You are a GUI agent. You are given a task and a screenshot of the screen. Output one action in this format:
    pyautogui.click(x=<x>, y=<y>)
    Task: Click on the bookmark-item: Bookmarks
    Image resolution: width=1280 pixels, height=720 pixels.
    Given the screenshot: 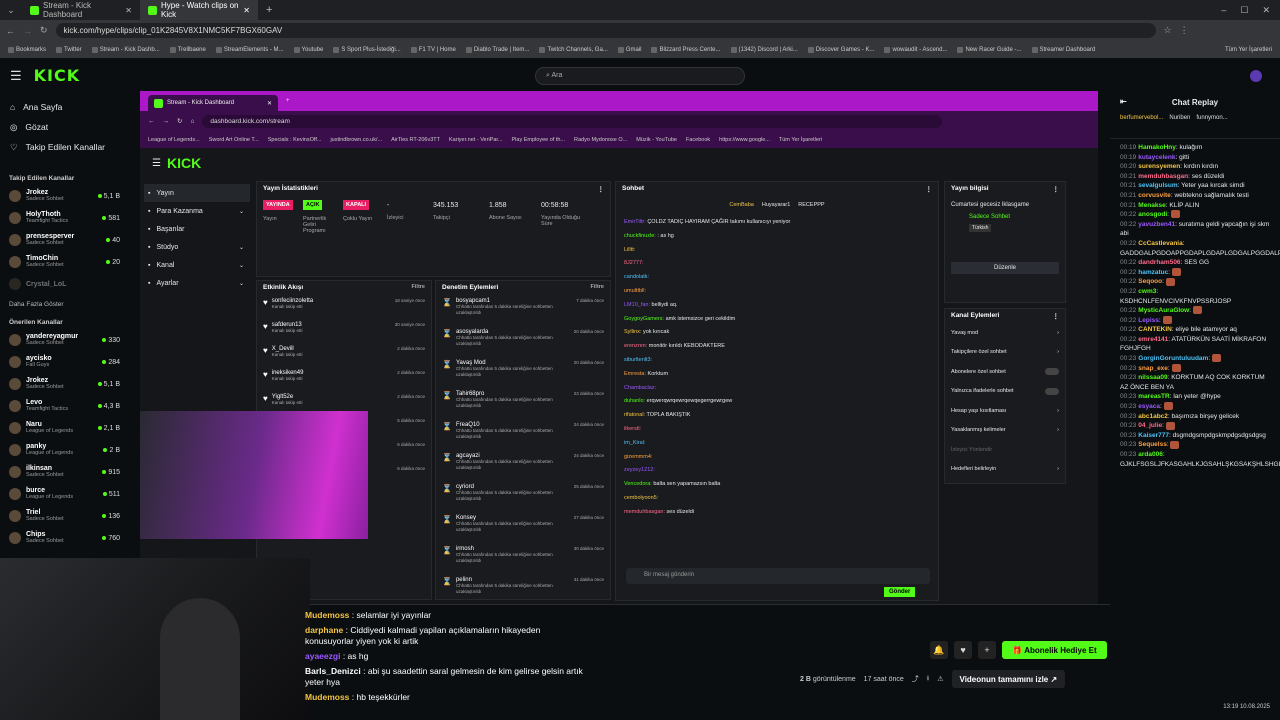 What is the action you would take?
    pyautogui.click(x=27, y=49)
    